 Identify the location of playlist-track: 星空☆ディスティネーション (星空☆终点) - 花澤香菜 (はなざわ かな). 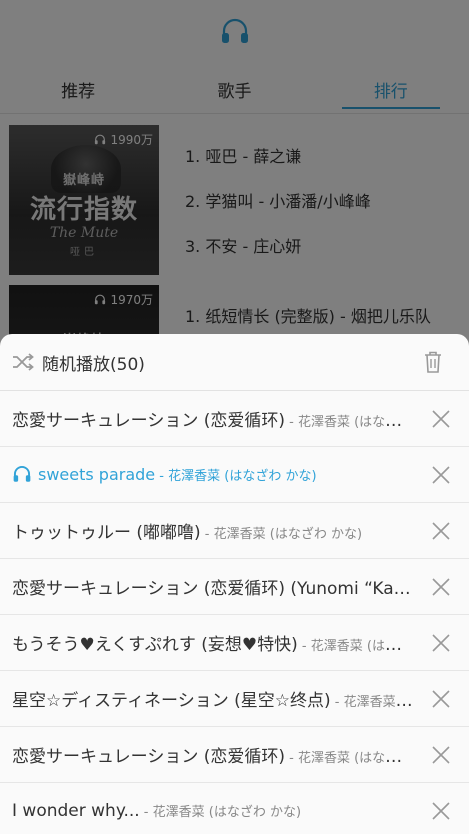
(234, 699).